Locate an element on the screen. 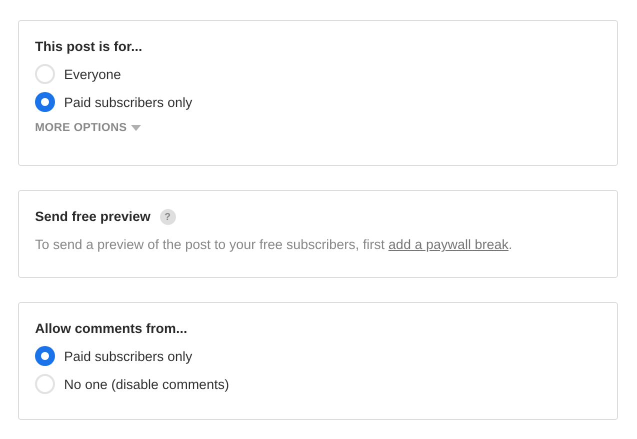  description-text: To send a preview of the post to your free subscribers, first add a paywall break. is located at coordinates (274, 245).